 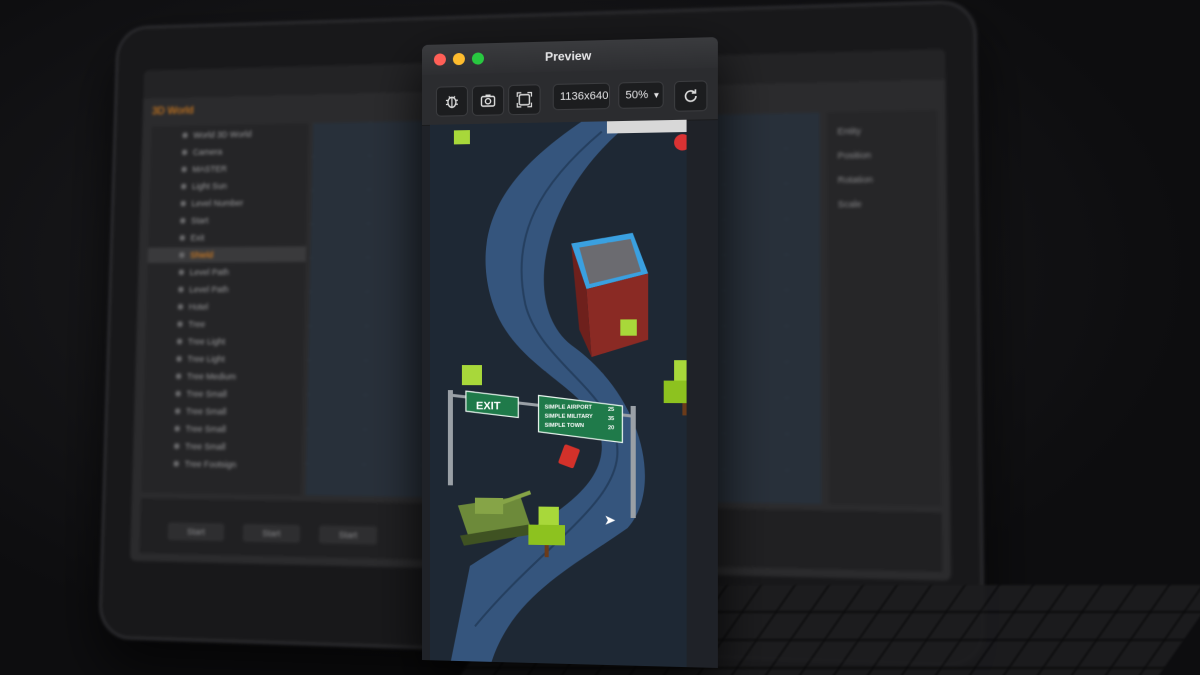 What do you see at coordinates (208, 152) in the screenshot?
I see `hierarchy-item-label: Camera` at bounding box center [208, 152].